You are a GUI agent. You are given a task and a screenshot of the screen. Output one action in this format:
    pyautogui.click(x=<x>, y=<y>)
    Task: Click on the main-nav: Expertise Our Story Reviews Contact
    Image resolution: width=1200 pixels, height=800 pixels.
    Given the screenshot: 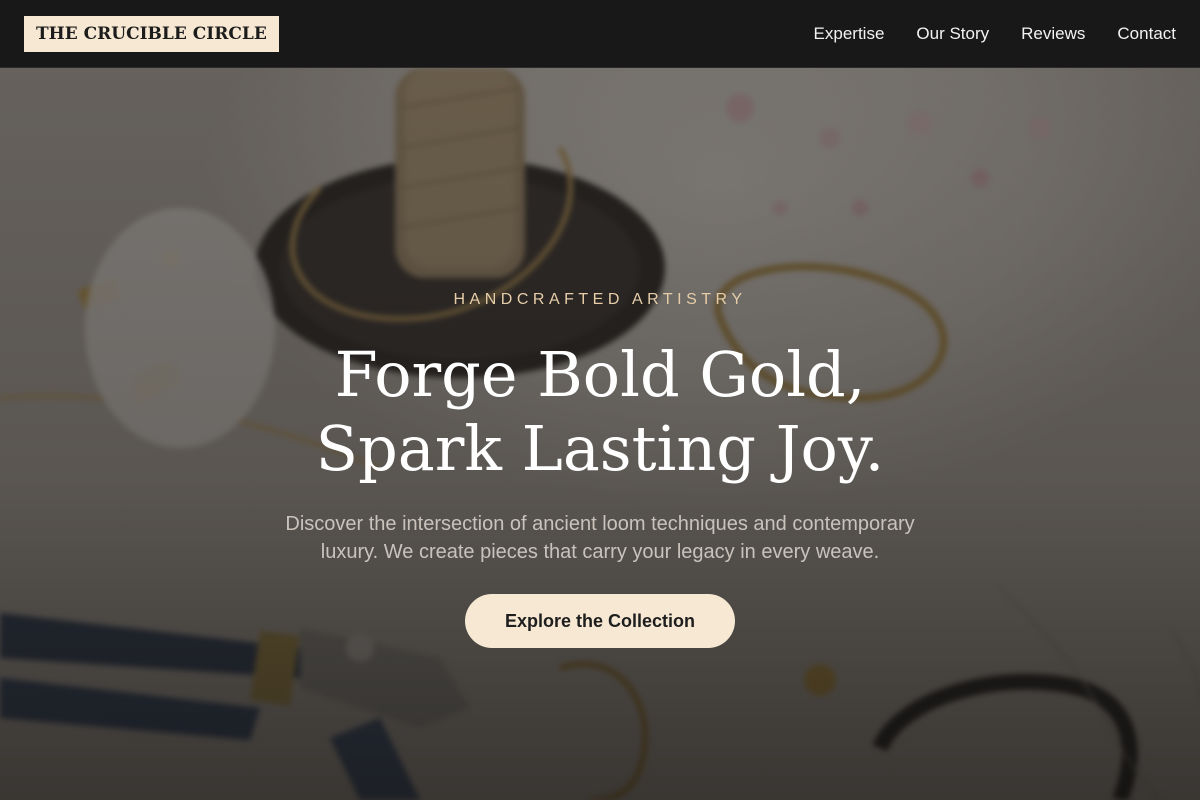 What is the action you would take?
    pyautogui.click(x=995, y=34)
    